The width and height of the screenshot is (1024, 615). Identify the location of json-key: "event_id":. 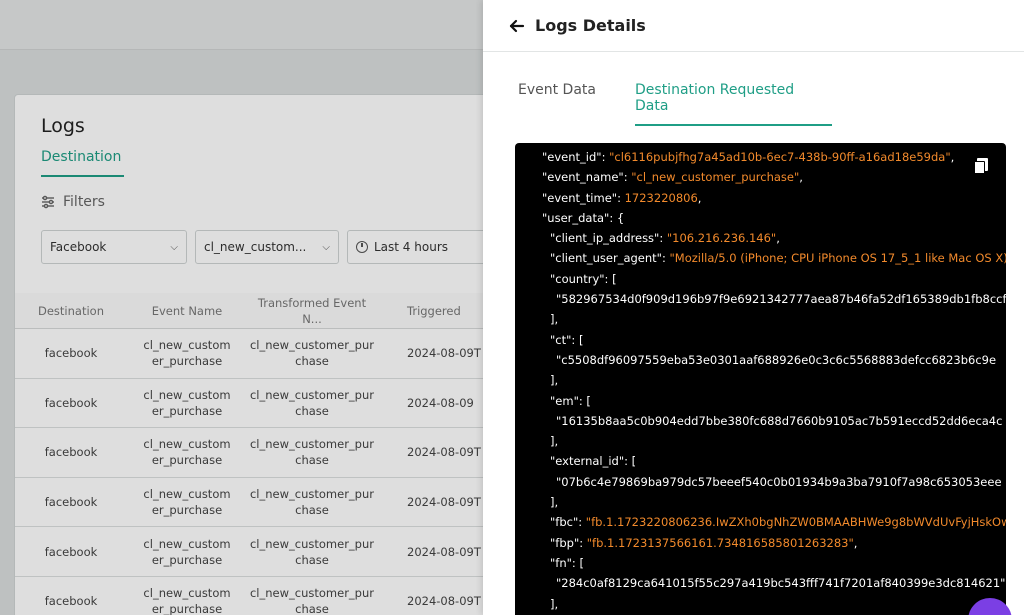
(576, 157).